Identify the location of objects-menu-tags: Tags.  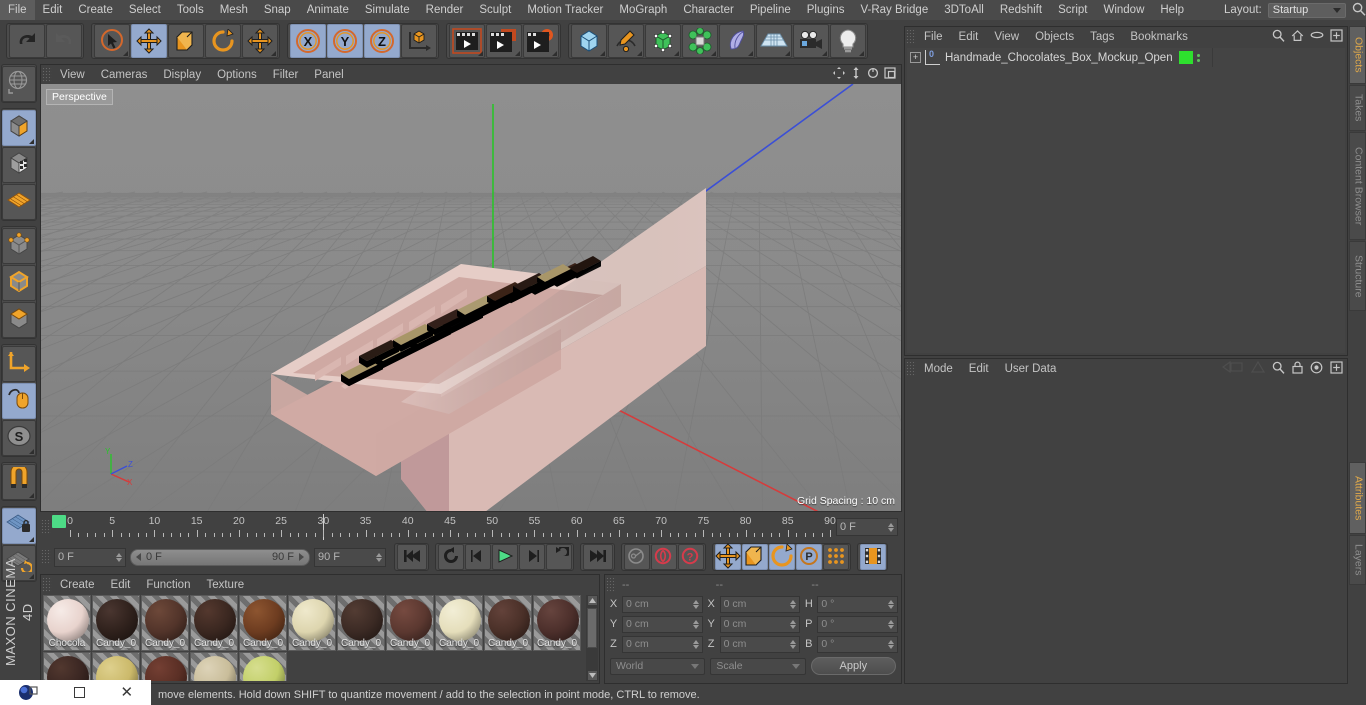
(1102, 37).